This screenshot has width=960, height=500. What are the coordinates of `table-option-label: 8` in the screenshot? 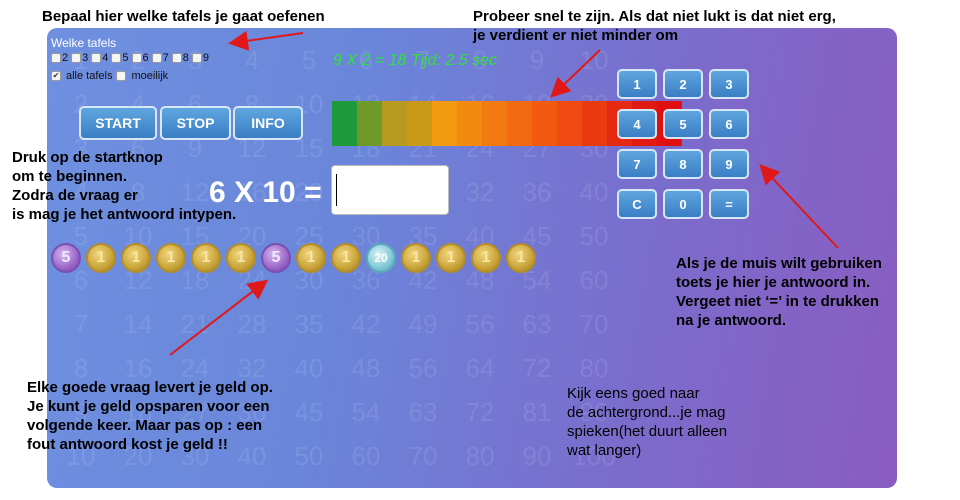 It's located at (185, 58).